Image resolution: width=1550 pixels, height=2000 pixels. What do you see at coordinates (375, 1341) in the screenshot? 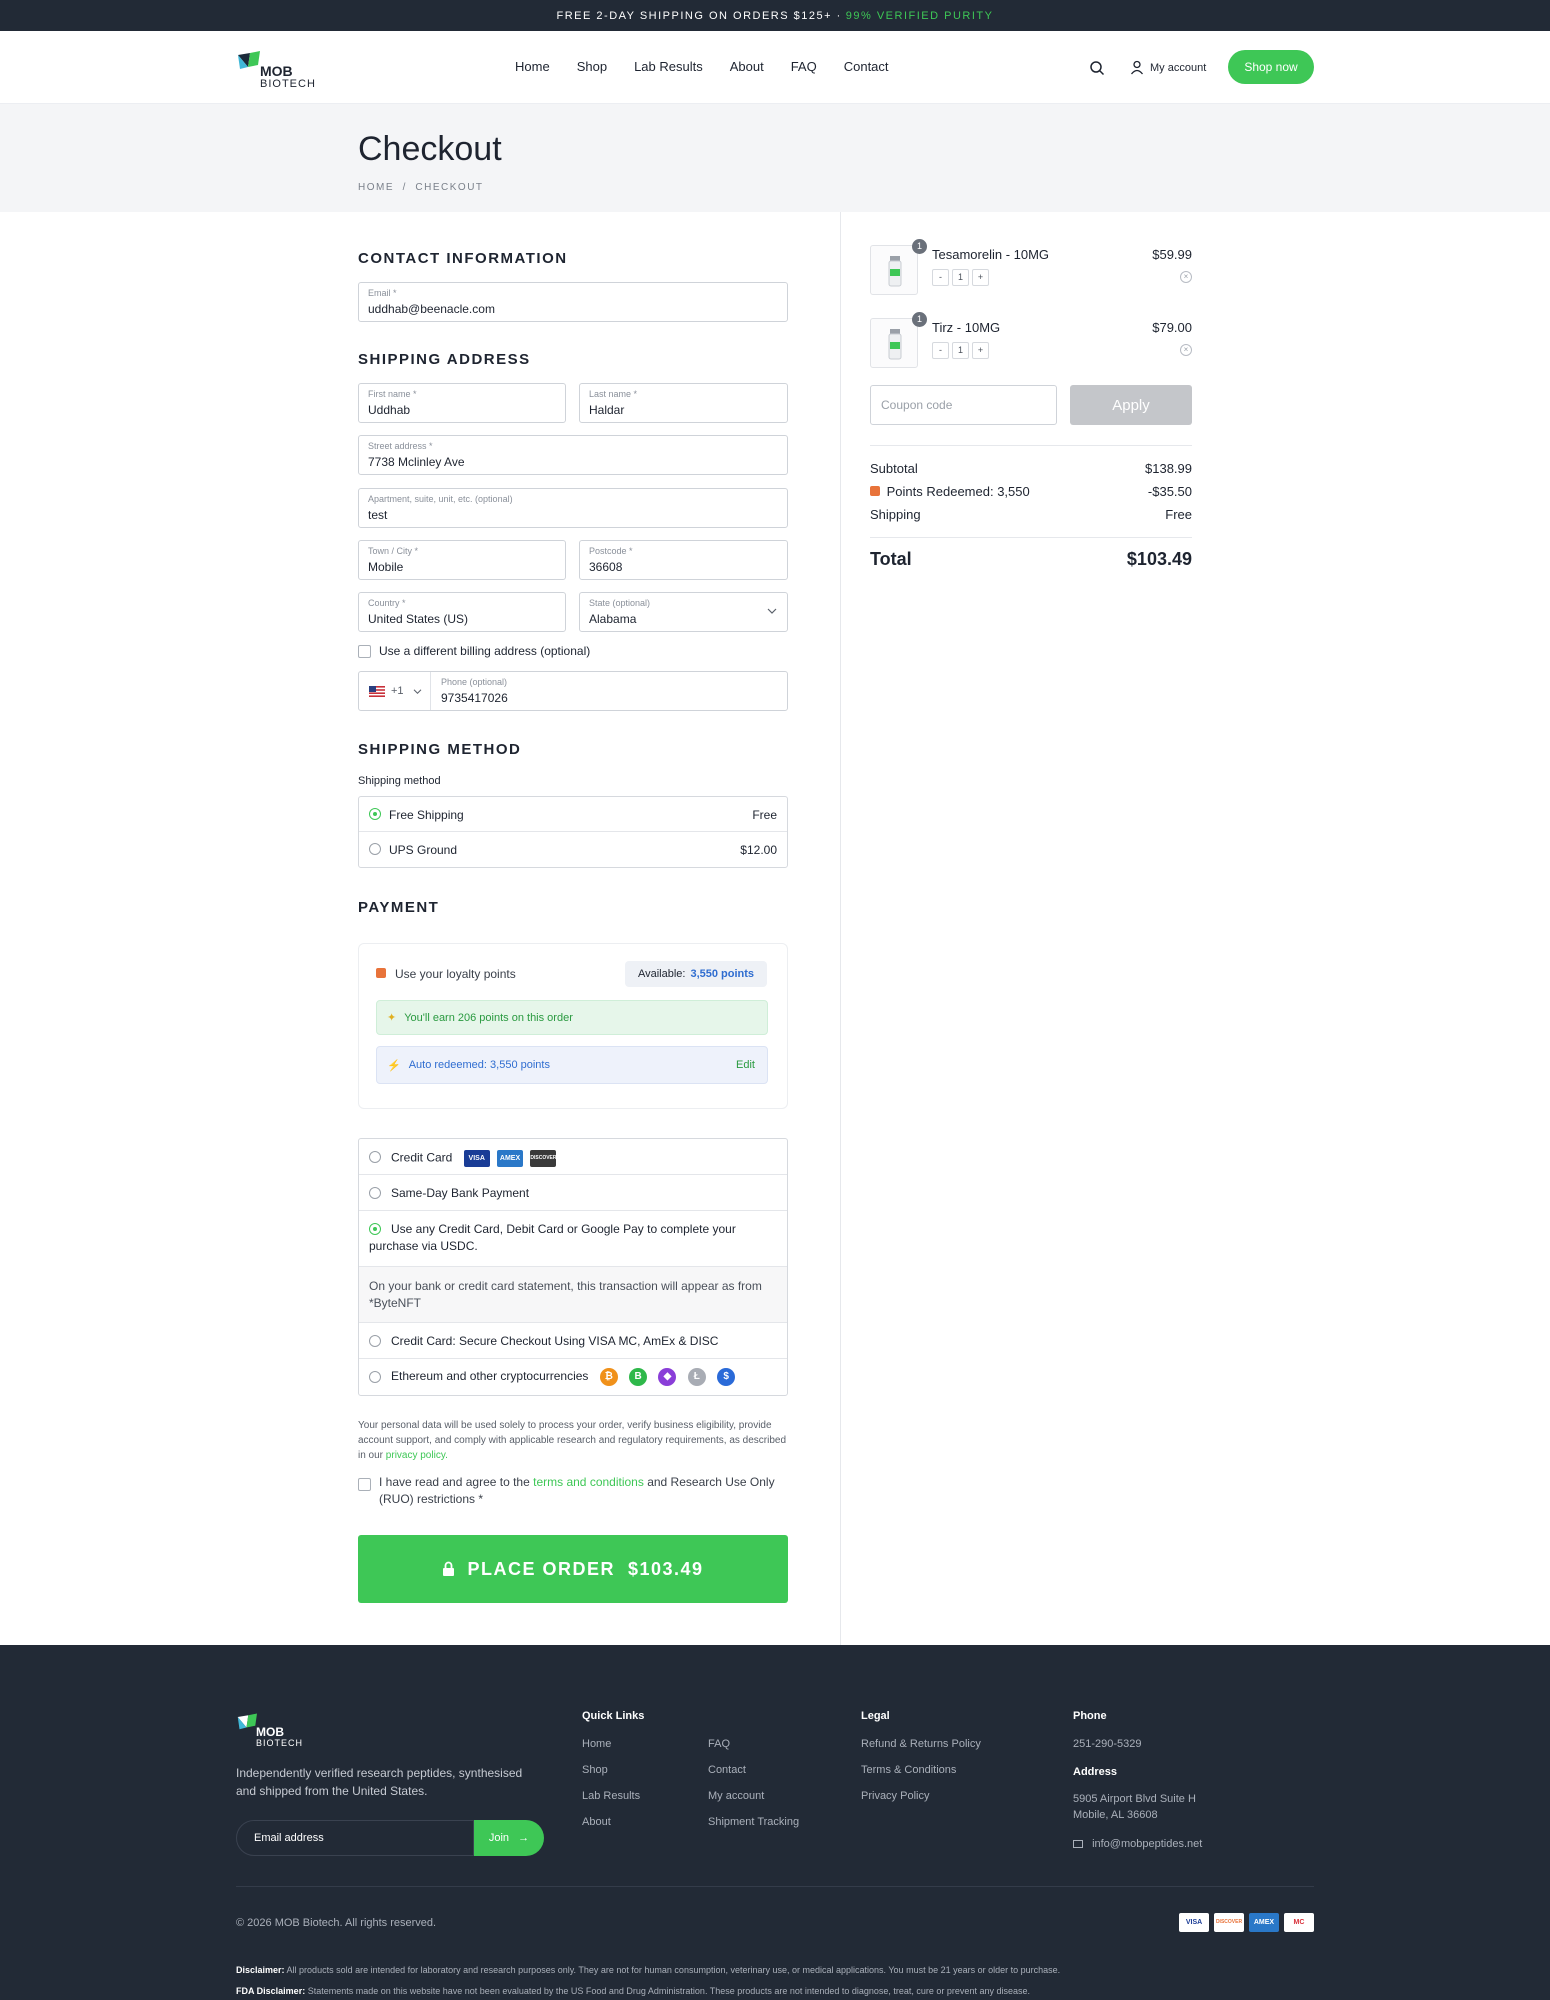
I see `payment-radio-secure-card` at bounding box center [375, 1341].